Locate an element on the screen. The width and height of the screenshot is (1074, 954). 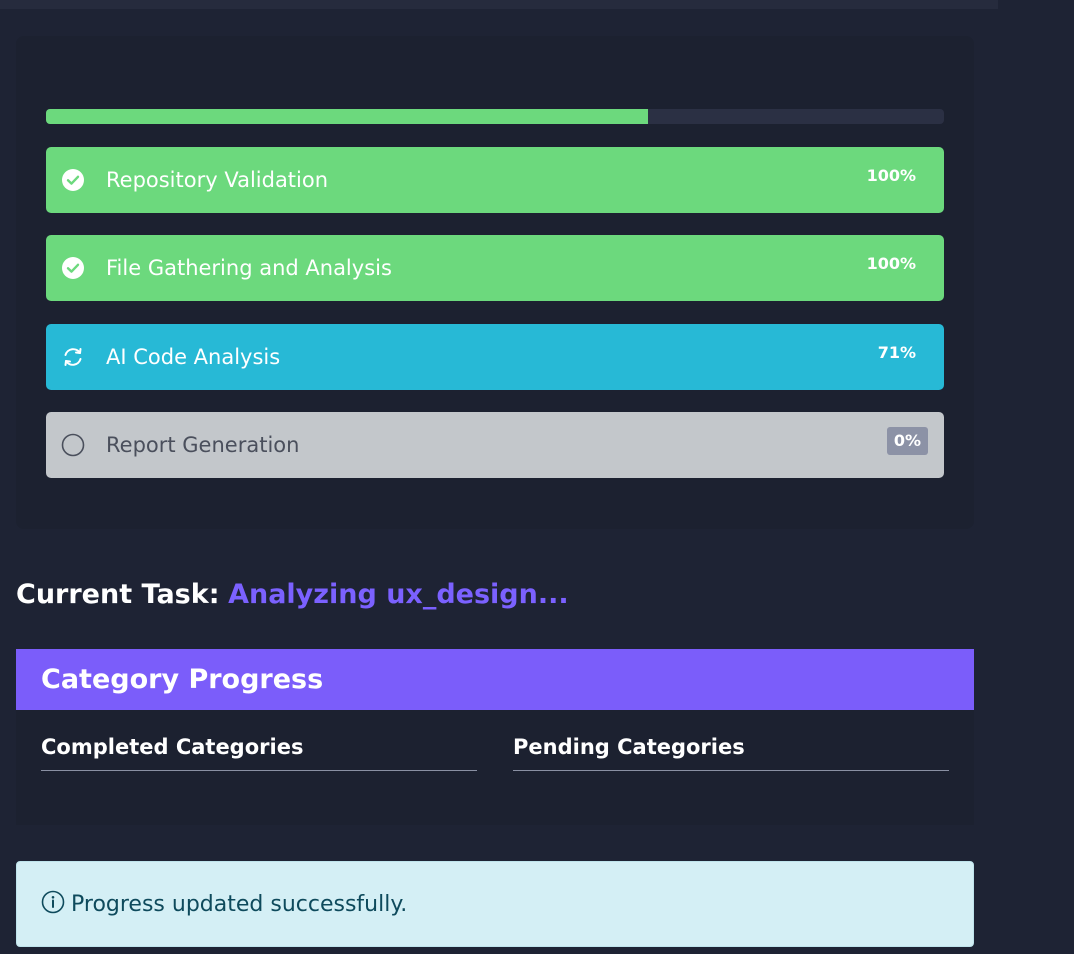
current-task-label: Current Task: is located at coordinates (118, 594).